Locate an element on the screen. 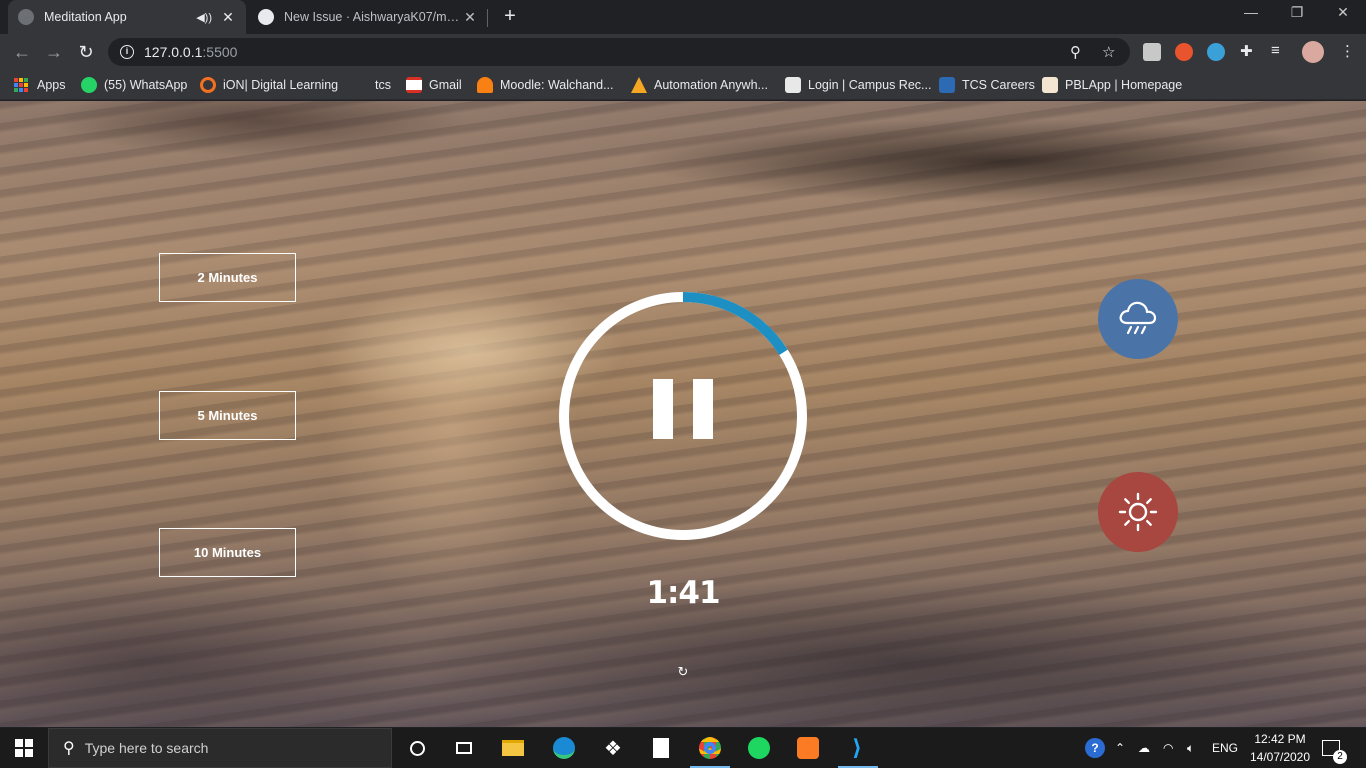 Image resolution: width=1366 pixels, height=768 pixels. minimize-button: — is located at coordinates (1251, 12).